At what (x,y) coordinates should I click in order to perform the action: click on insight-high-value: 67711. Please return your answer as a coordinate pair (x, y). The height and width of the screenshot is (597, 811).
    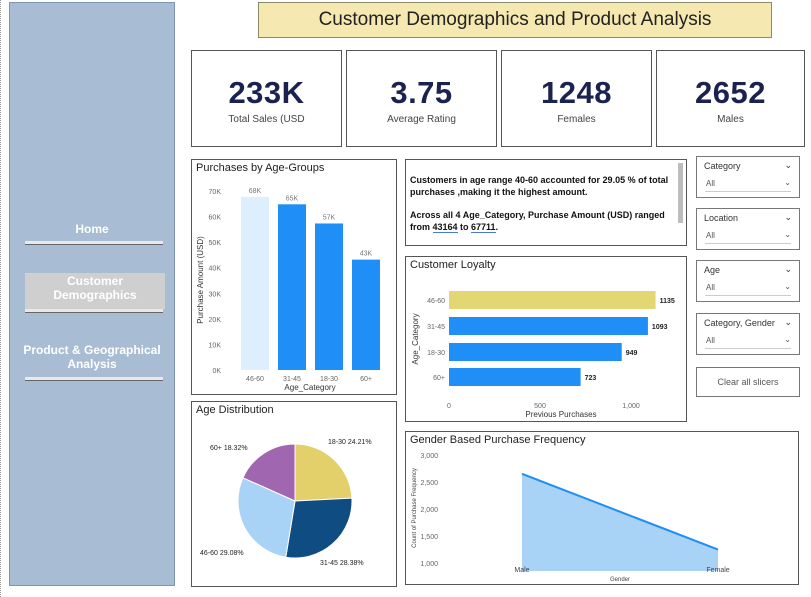
    Looking at the image, I should click on (483, 227).